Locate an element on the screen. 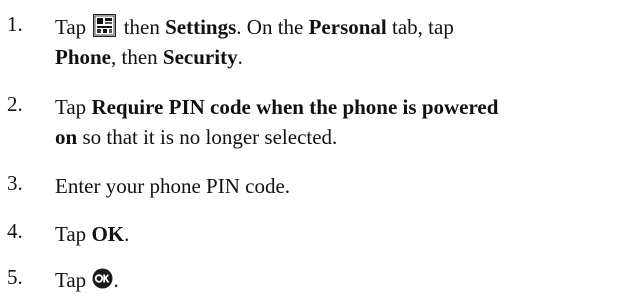  text-run: then is located at coordinates (142, 27).